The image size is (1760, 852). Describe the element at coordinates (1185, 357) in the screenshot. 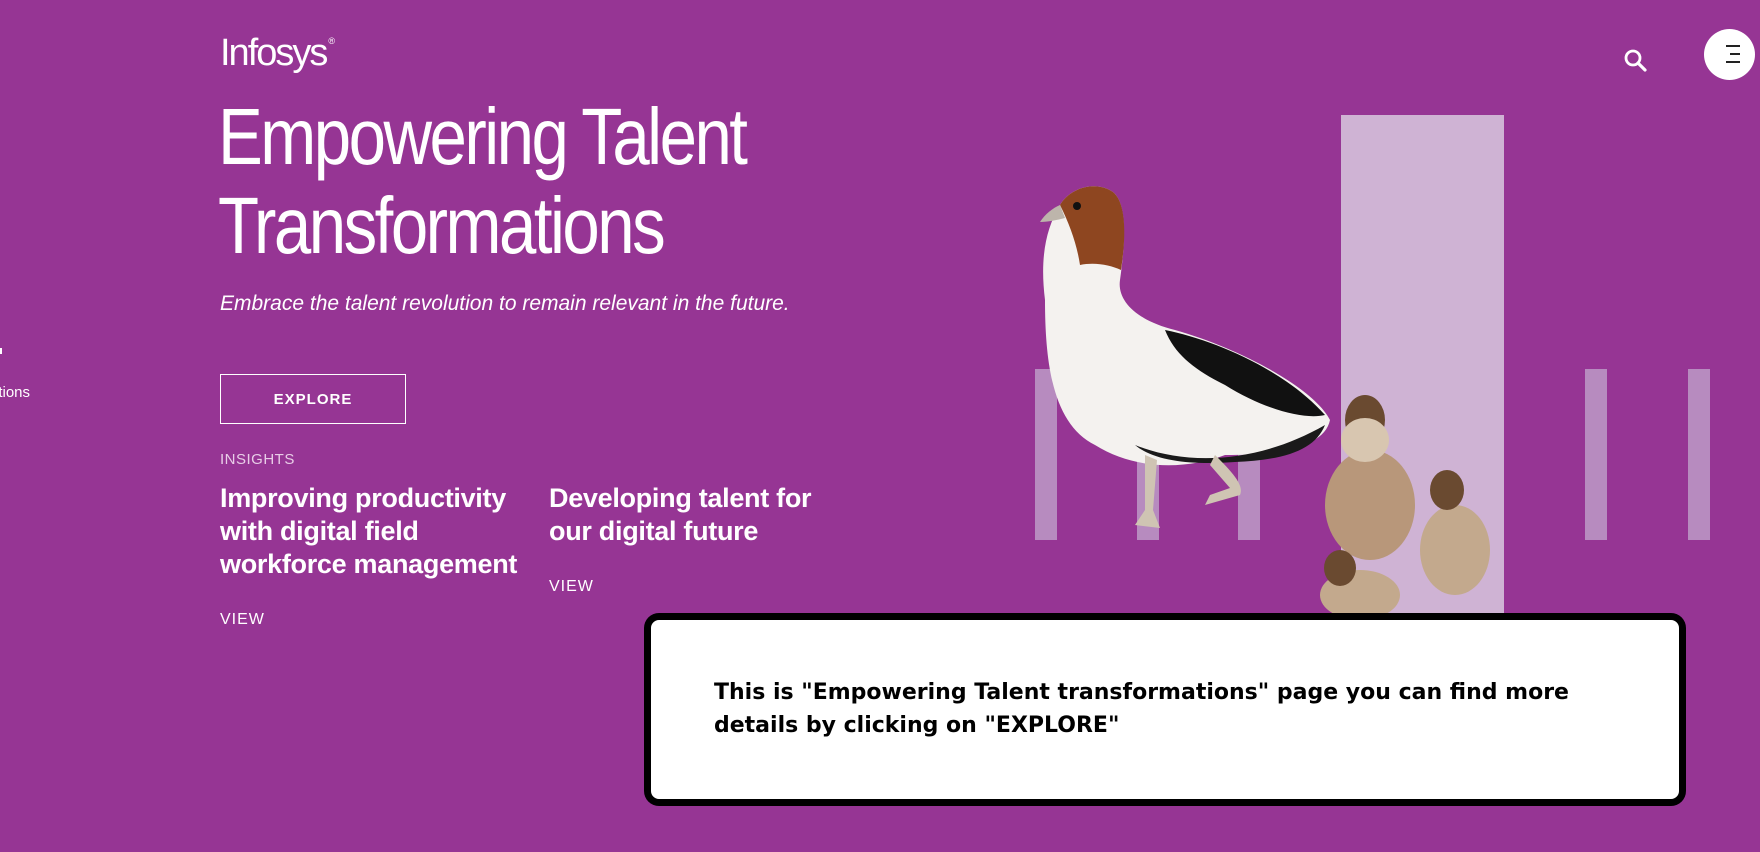

I see `duck-image` at that location.